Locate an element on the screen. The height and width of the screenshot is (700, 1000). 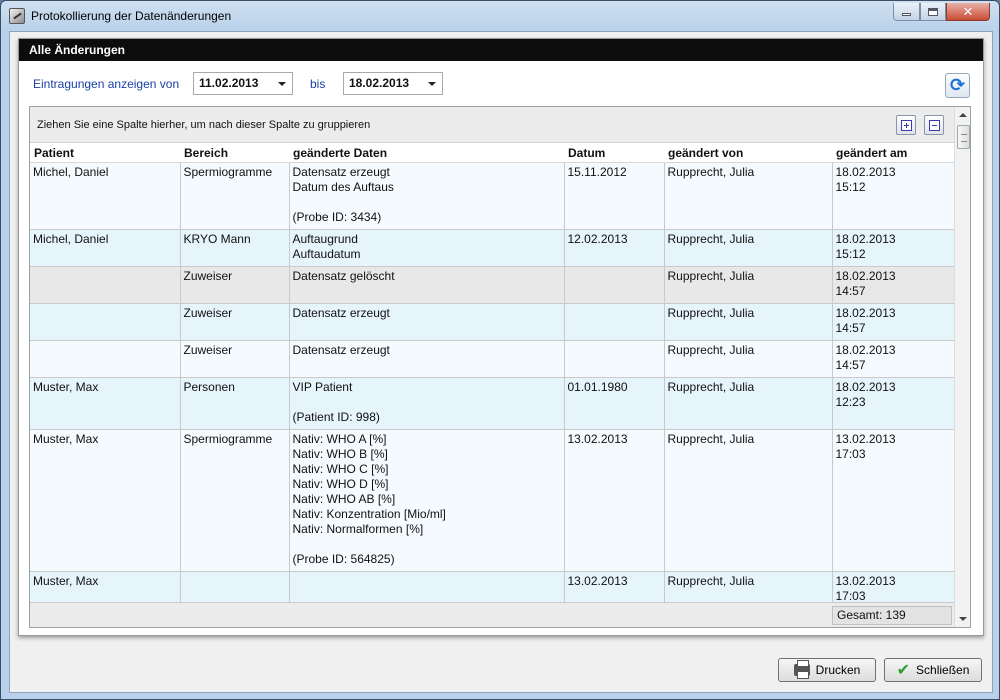
cell-line: Nativ: WHO C [%] is located at coordinates (340, 468).